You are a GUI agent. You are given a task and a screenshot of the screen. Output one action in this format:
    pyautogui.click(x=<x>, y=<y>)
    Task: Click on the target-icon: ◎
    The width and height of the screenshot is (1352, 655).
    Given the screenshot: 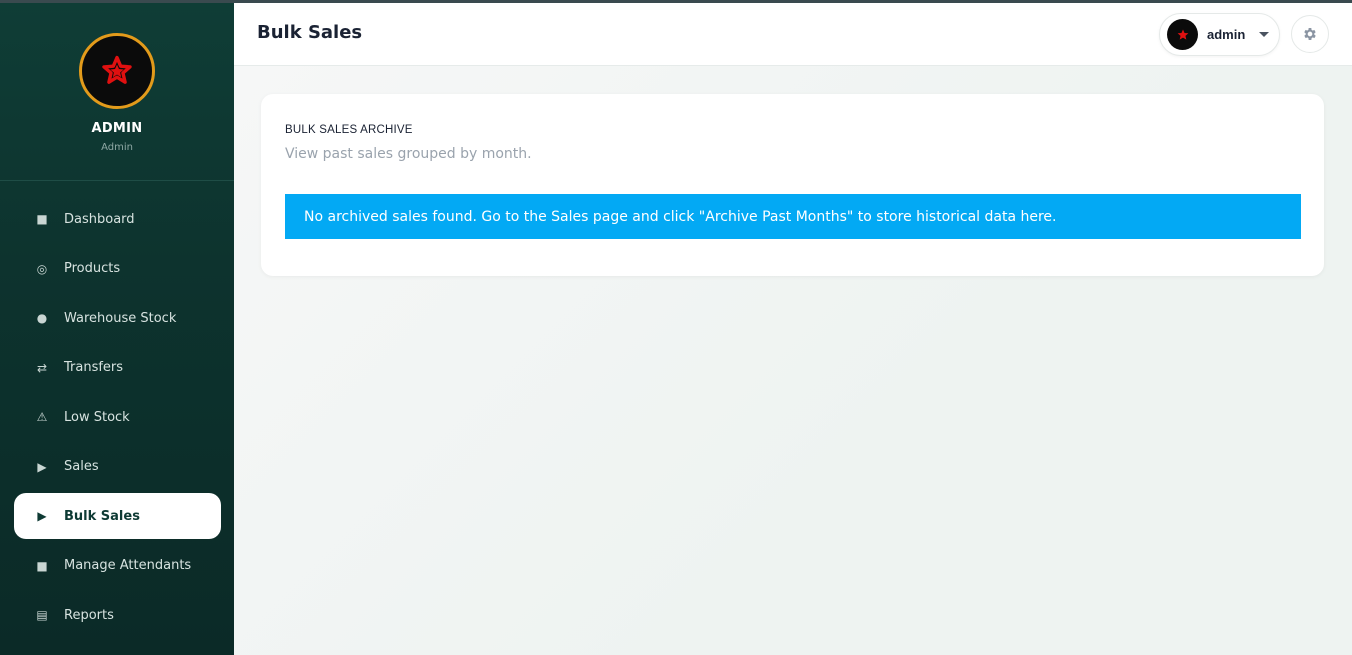 What is the action you would take?
    pyautogui.click(x=42, y=268)
    